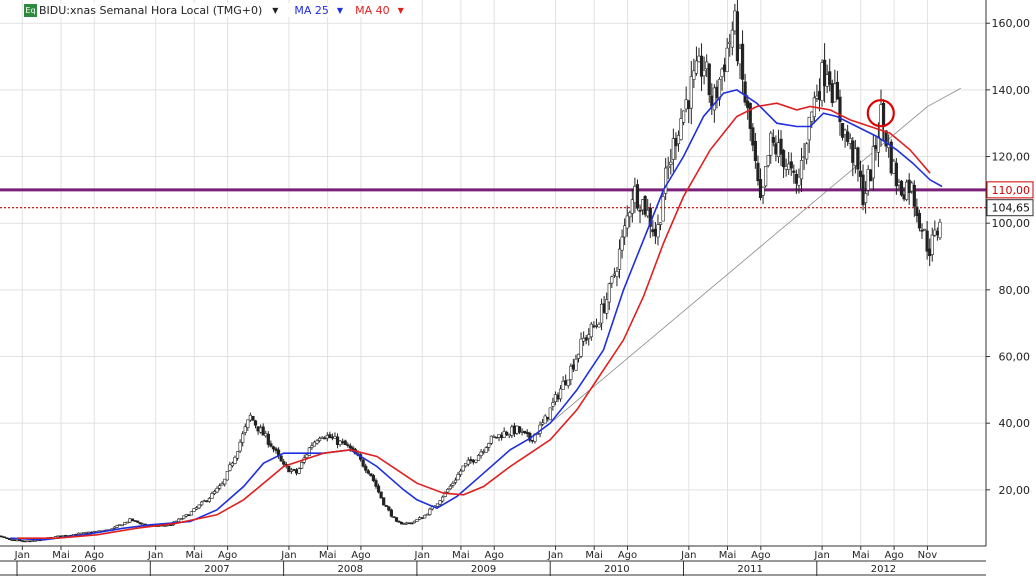 Image resolution: width=1036 pixels, height=576 pixels. I want to click on symbol-title: BIDU:xnas Semanal Hora Local (TMG+0), so click(150, 10).